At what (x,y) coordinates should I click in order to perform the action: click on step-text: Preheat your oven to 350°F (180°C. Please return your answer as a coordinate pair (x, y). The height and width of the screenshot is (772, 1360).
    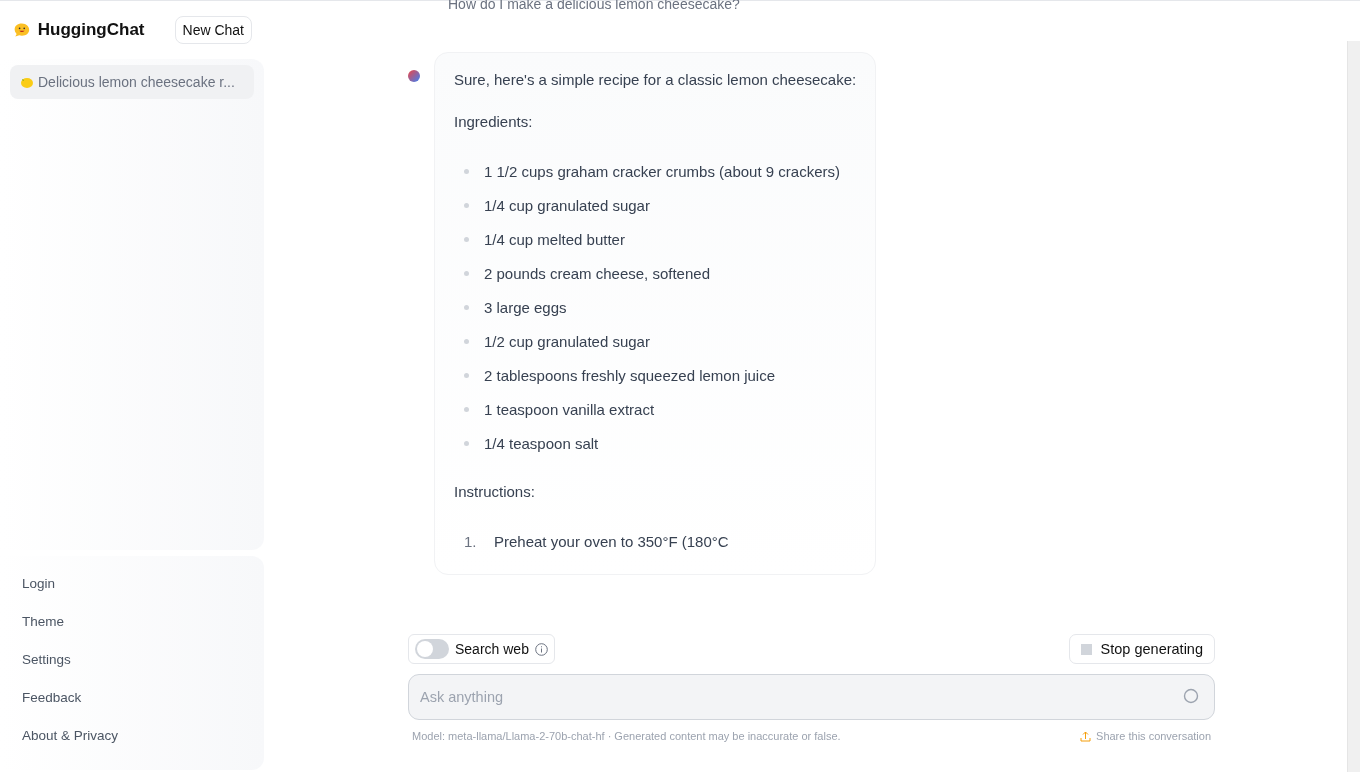
    Looking at the image, I should click on (611, 541).